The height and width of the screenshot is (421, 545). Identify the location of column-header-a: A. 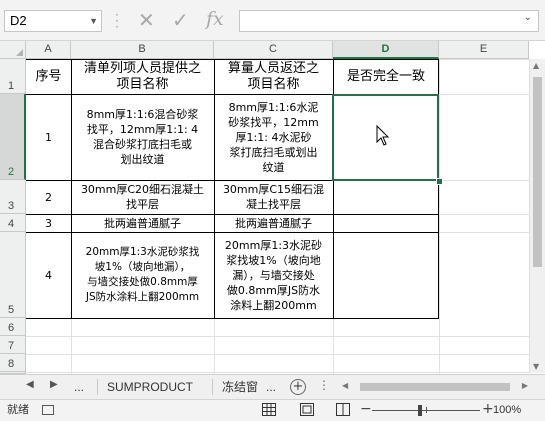
(48, 50).